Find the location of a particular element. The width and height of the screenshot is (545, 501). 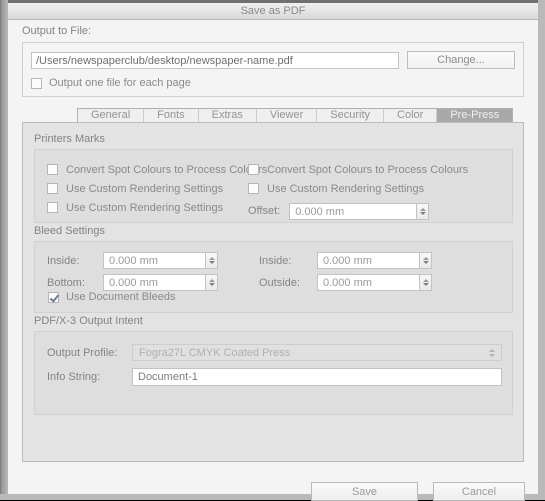

pm-left-row-1: Convert Spot Colours to Process Colours is located at coordinates (157, 169).